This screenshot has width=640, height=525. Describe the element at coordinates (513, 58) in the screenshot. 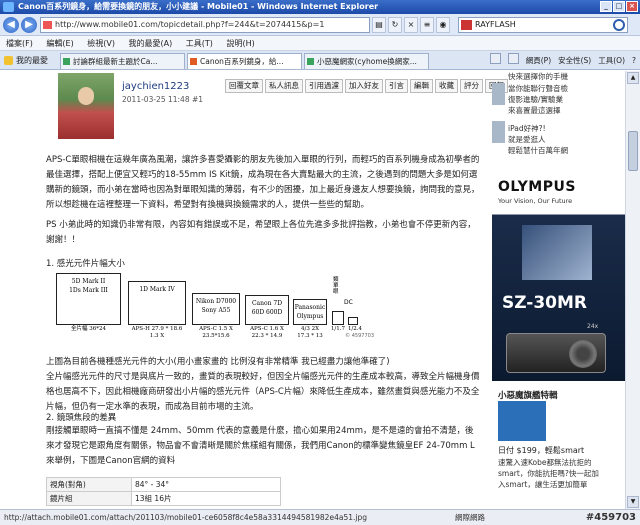

I see `print-icon` at that location.